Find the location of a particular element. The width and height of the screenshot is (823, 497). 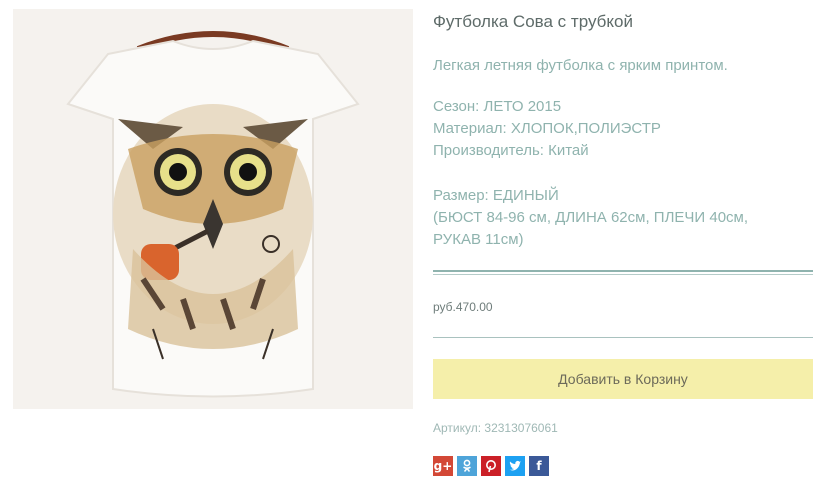

product-description: Легкая летняя футболка с ярким принтом. is located at coordinates (580, 65).